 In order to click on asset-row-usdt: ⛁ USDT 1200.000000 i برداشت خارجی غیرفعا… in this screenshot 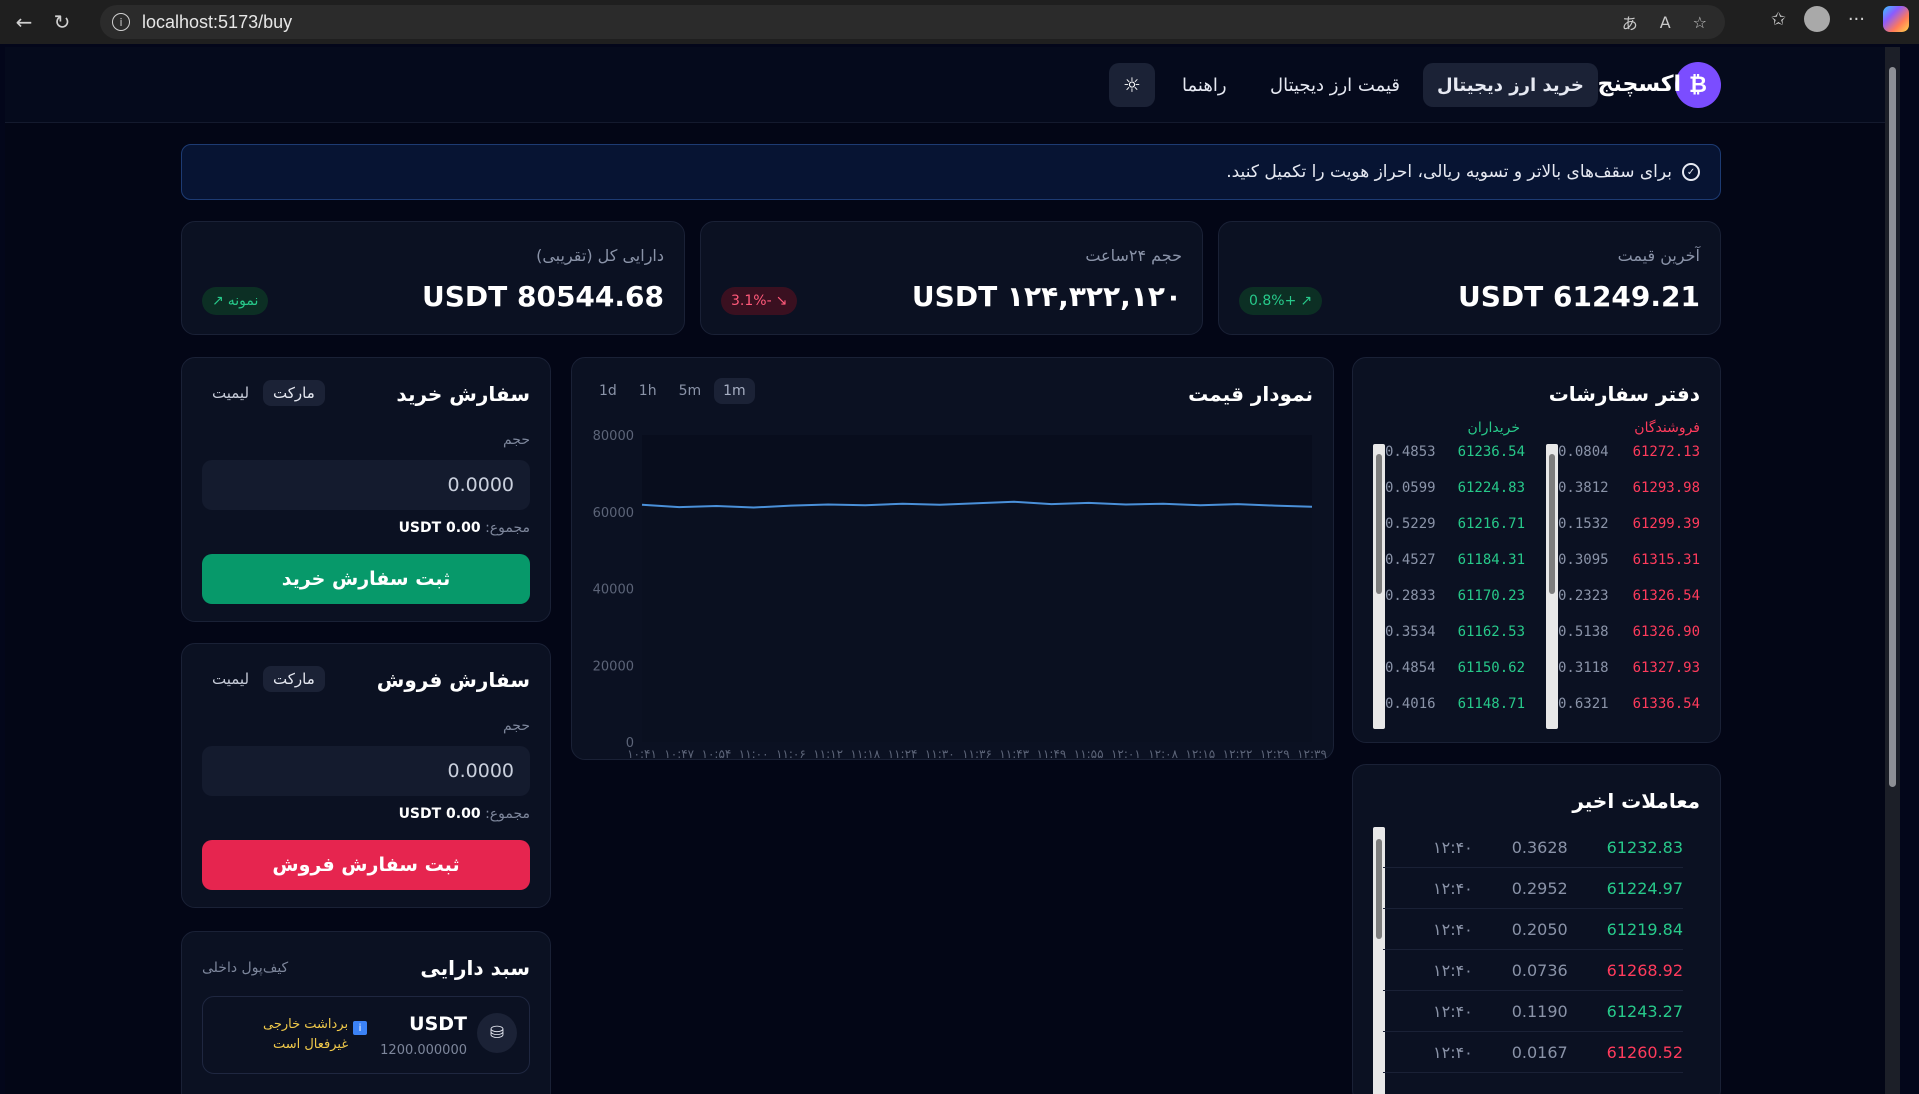, I will do `click(366, 1035)`.